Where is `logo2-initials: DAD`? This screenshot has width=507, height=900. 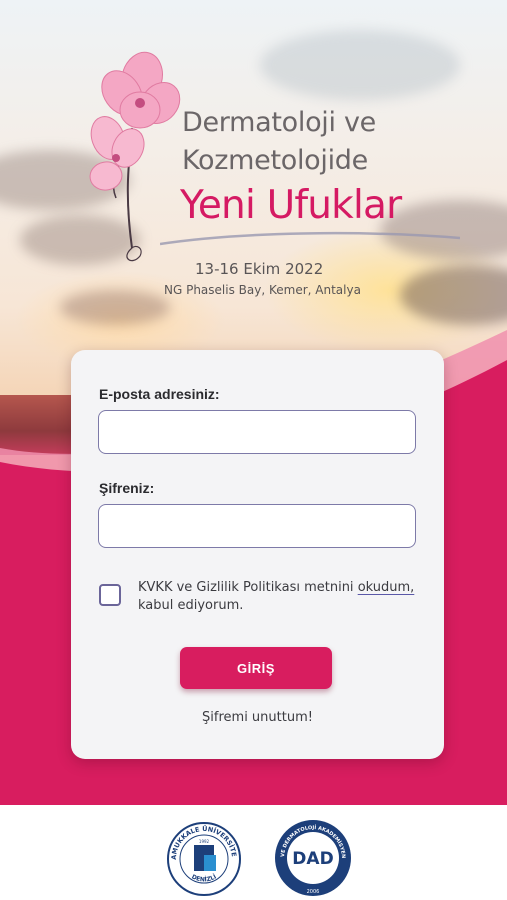
logo2-initials: DAD is located at coordinates (312, 859).